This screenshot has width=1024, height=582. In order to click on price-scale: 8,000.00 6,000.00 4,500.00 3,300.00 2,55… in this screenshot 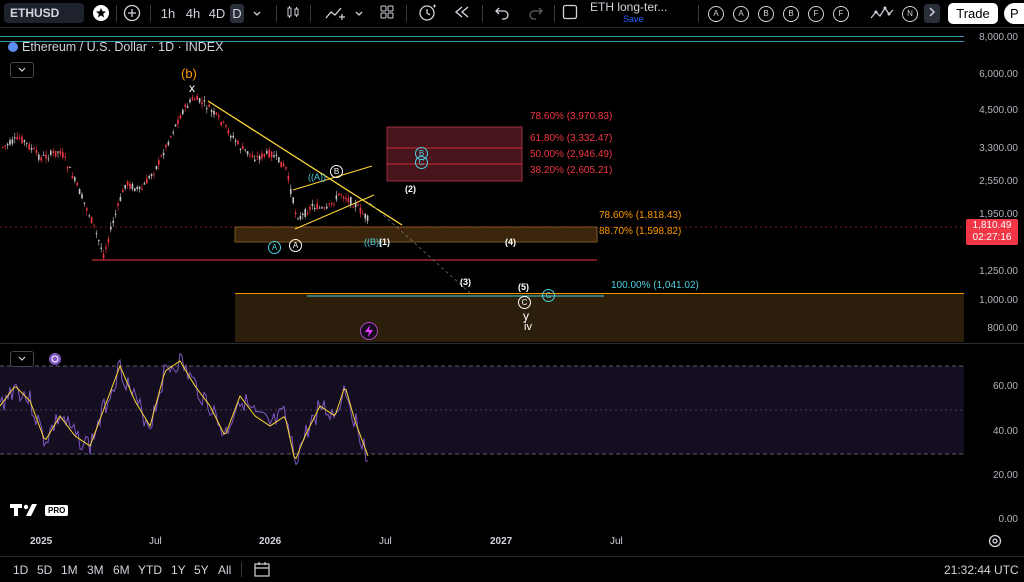, I will do `click(994, 185)`.